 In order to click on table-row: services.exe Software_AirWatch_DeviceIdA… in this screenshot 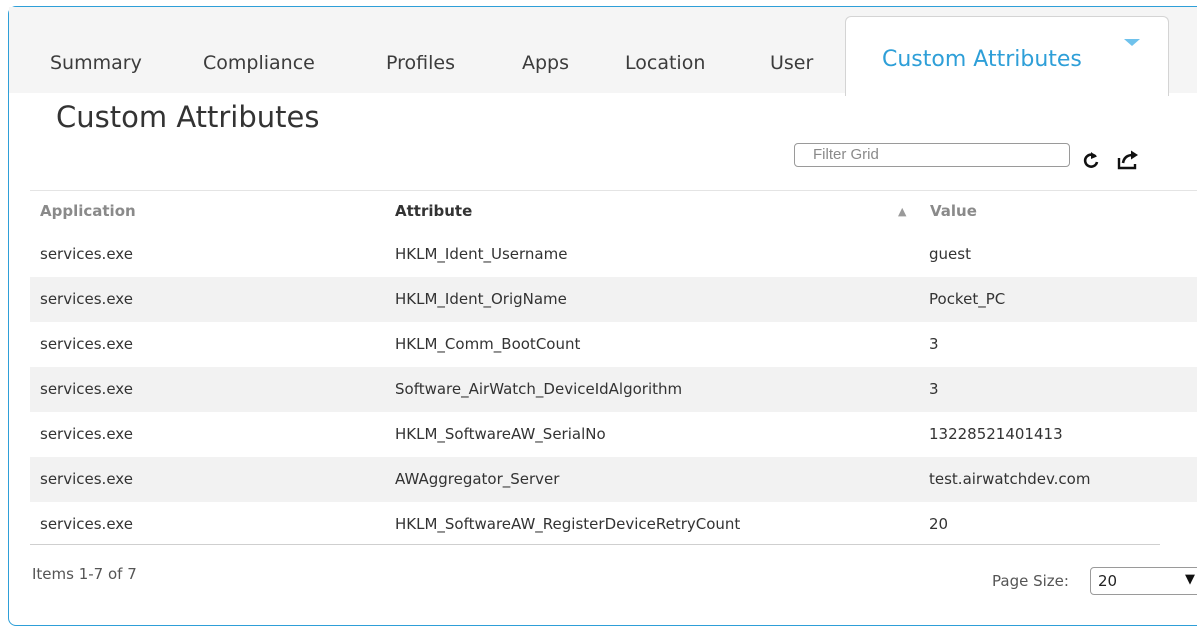, I will do `click(613, 389)`.